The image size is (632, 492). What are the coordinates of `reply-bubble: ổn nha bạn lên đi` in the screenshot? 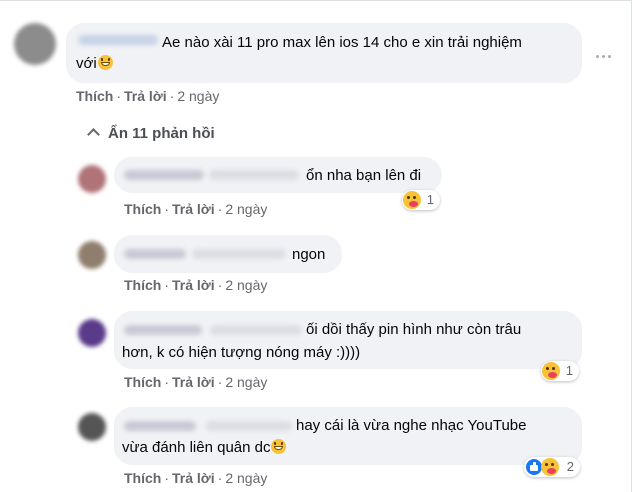 It's located at (278, 175).